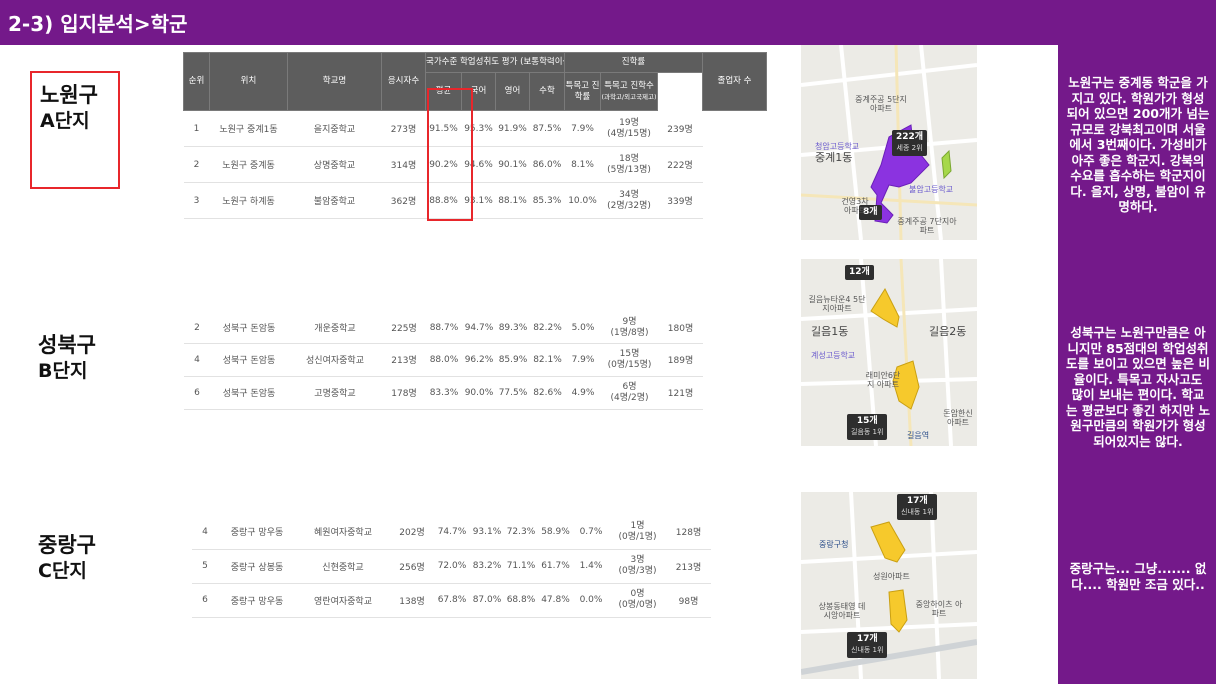  What do you see at coordinates (680, 128) in the screenshot?
I see `cell-graduates: 239명` at bounding box center [680, 128].